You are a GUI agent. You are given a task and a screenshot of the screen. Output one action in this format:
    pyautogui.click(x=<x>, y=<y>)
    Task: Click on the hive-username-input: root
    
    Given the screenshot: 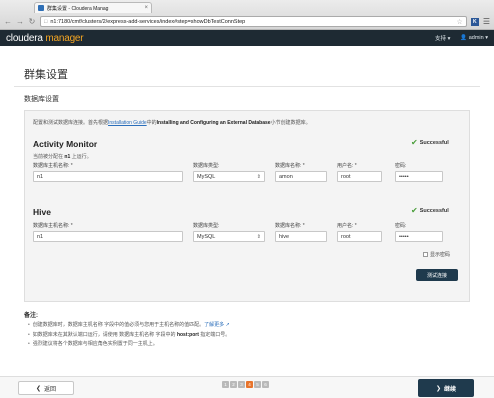 What is the action you would take?
    pyautogui.click(x=359, y=236)
    